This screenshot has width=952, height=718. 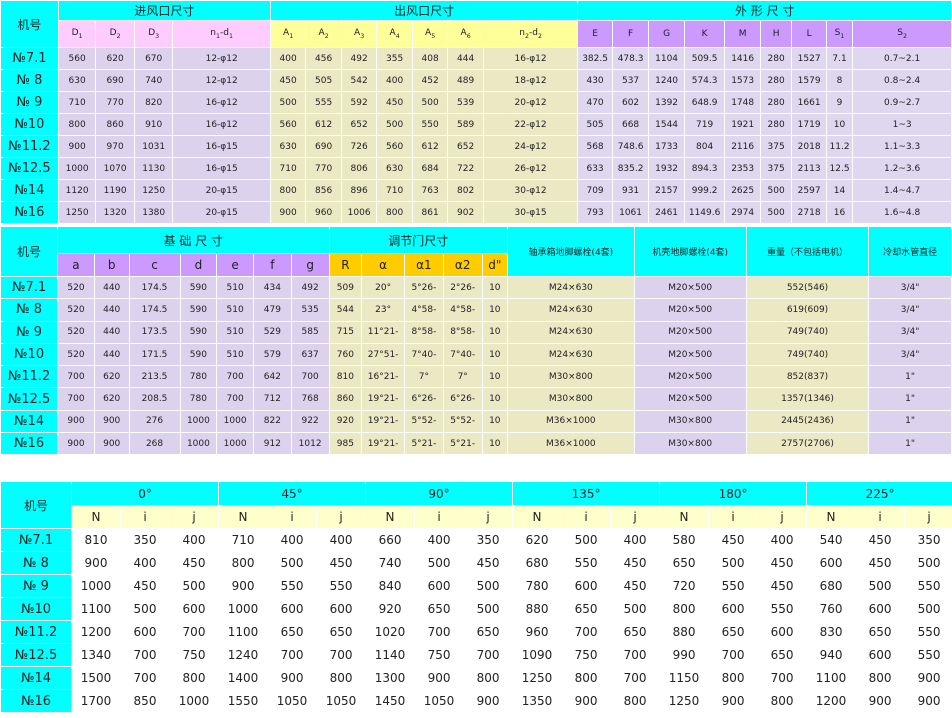 I want to click on data-cell: 1190, so click(x=115, y=190).